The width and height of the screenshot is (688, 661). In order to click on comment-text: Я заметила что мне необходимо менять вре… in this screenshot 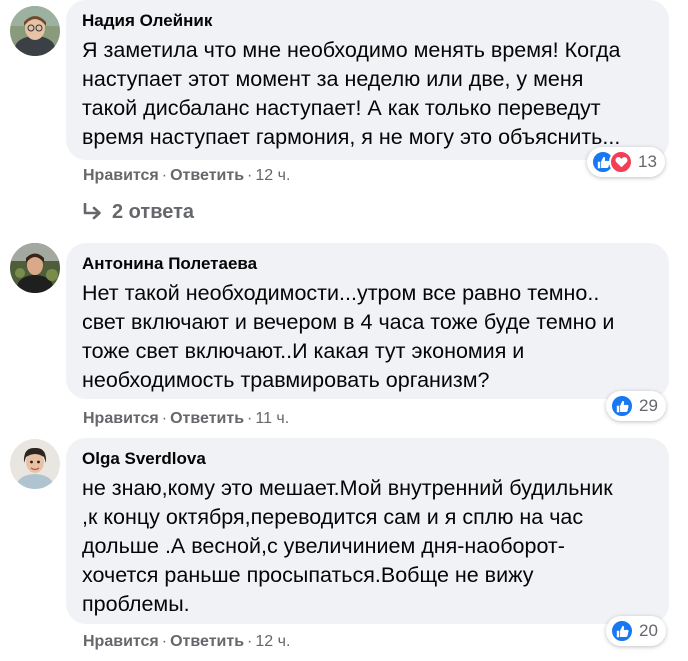, I will do `click(351, 93)`.